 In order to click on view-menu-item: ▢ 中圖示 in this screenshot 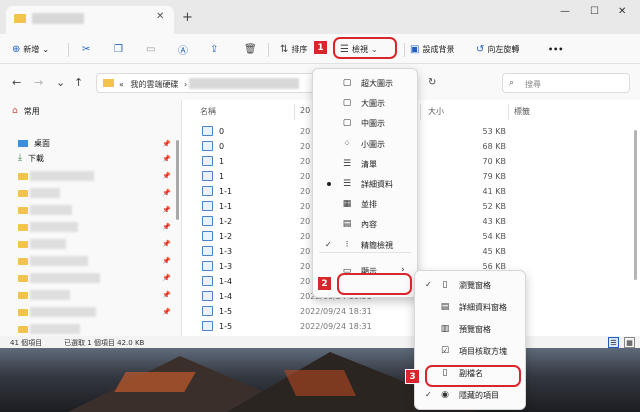, I will do `click(365, 123)`.